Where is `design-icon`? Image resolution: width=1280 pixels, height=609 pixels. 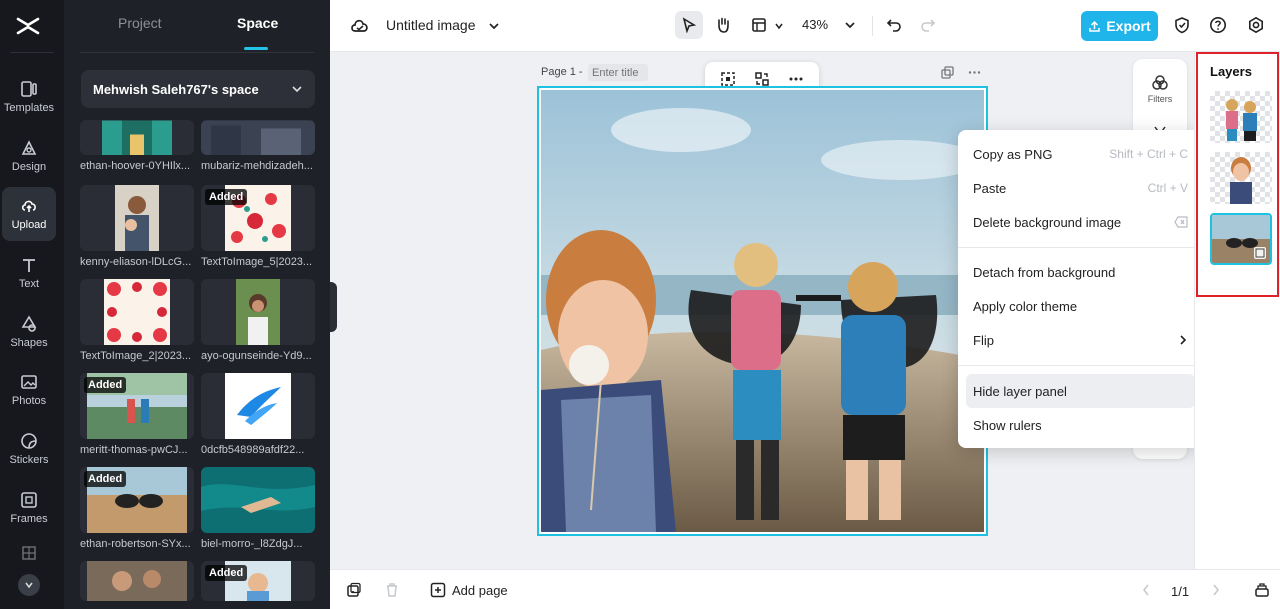
design-icon is located at coordinates (29, 147).